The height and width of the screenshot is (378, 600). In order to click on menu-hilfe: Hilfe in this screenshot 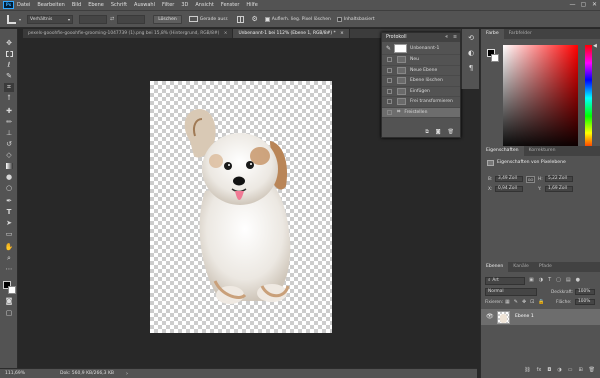, I will do `click(251, 5)`.